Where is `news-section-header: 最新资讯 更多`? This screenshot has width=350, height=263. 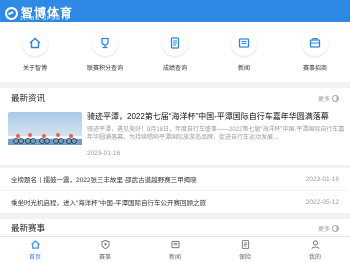
news-section-header: 最新资讯 更多 is located at coordinates (175, 98).